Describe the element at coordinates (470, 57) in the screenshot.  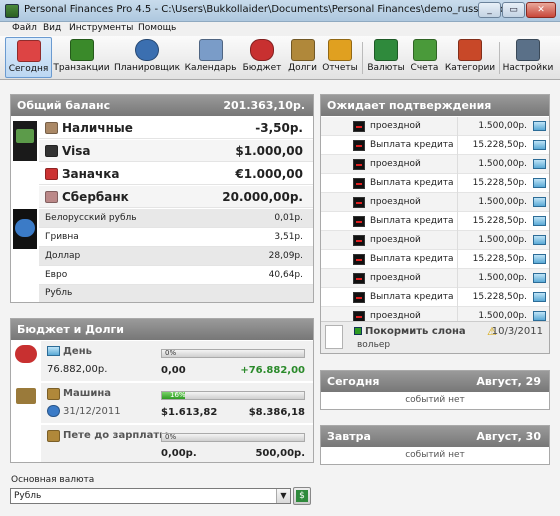
I see `toolbar-categories-button: Категории` at that location.